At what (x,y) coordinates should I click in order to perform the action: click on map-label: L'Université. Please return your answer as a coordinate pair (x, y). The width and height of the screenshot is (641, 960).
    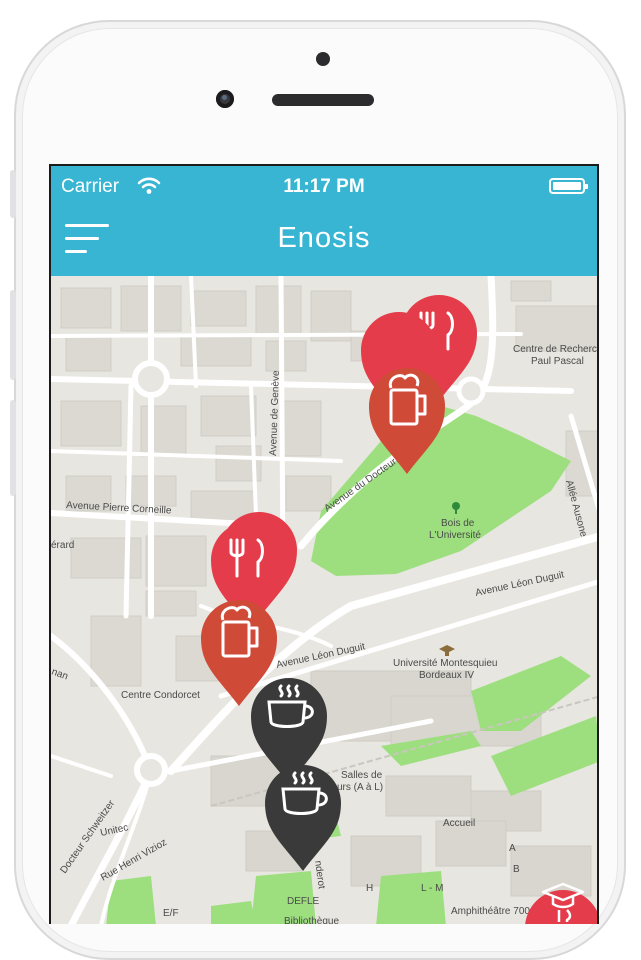
    Looking at the image, I should click on (455, 535).